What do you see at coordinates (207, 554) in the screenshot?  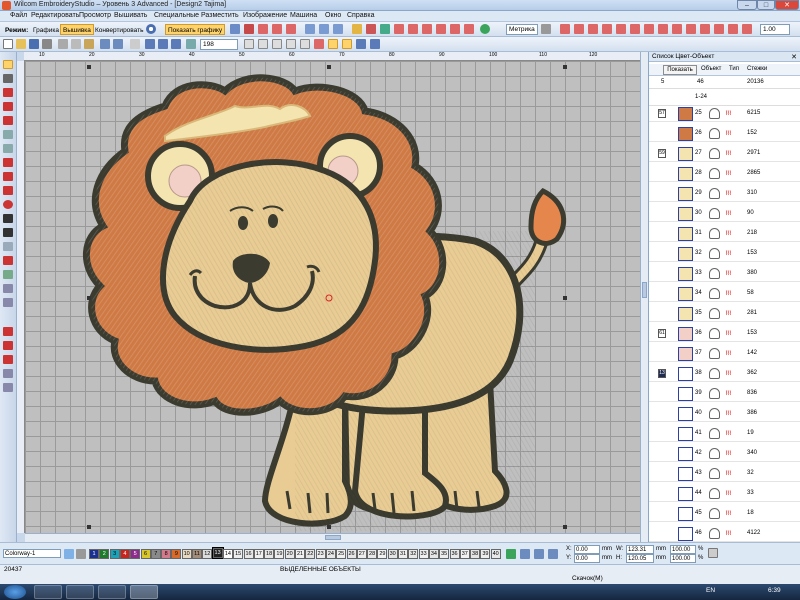 I see `thread-color-chip: 12` at bounding box center [207, 554].